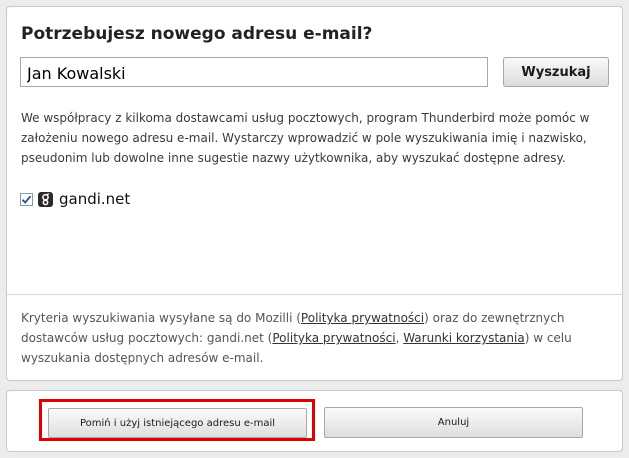 The width and height of the screenshot is (629, 458). I want to click on cancel-button: Anuluj, so click(453, 422).